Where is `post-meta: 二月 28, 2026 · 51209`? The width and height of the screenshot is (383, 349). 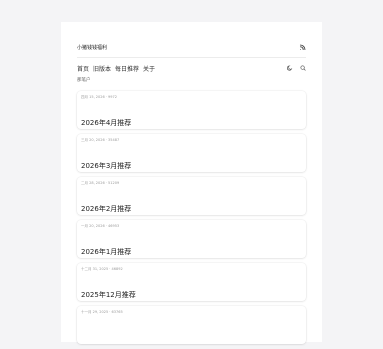 post-meta: 二月 28, 2026 · 51209 is located at coordinates (100, 183).